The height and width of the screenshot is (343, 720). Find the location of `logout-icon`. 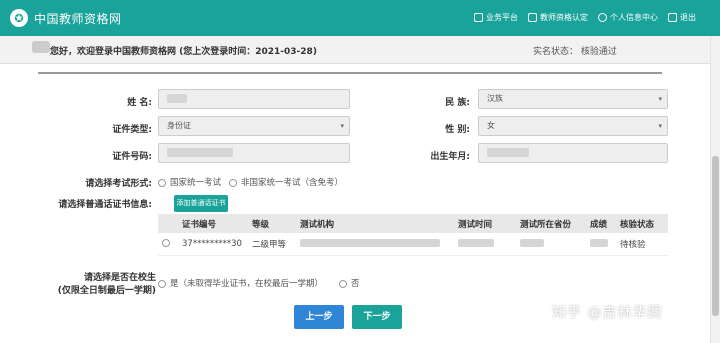

logout-icon is located at coordinates (672, 17).